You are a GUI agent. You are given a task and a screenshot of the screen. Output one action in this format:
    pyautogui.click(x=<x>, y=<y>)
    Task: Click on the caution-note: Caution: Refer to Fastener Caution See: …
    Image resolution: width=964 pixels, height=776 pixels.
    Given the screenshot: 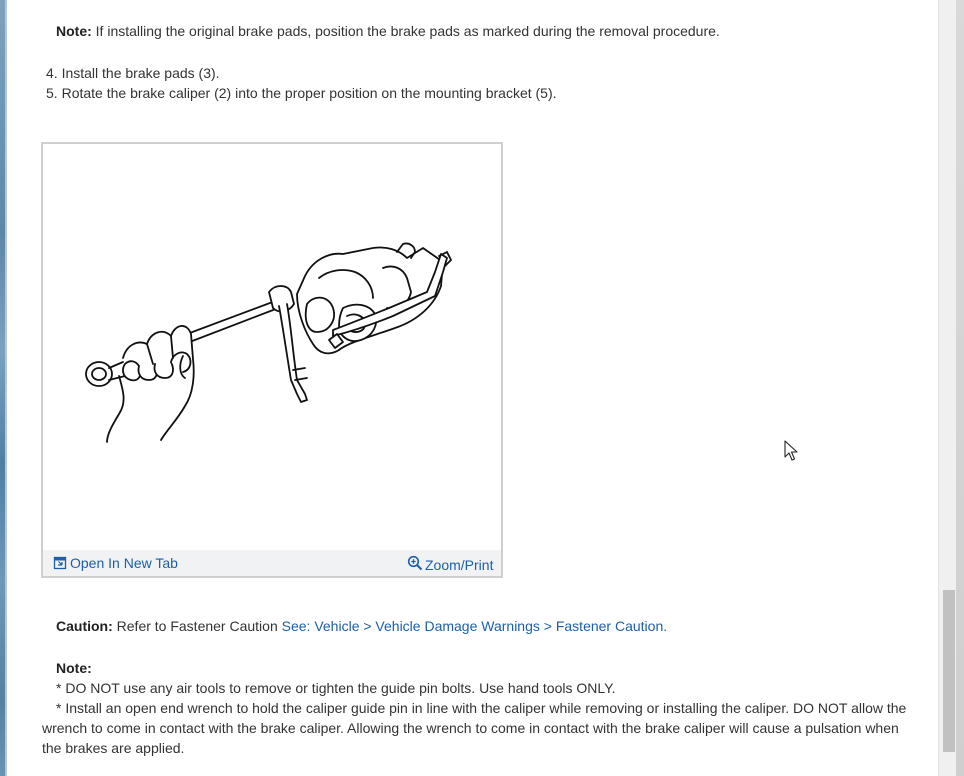 What is the action you would take?
    pyautogui.click(x=361, y=626)
    